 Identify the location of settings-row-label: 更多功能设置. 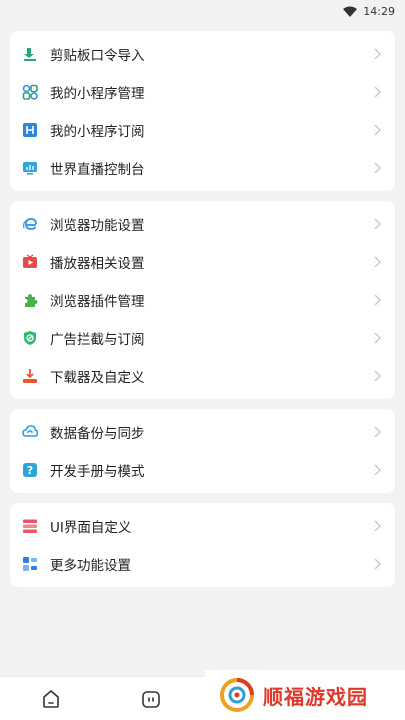
(90, 566).